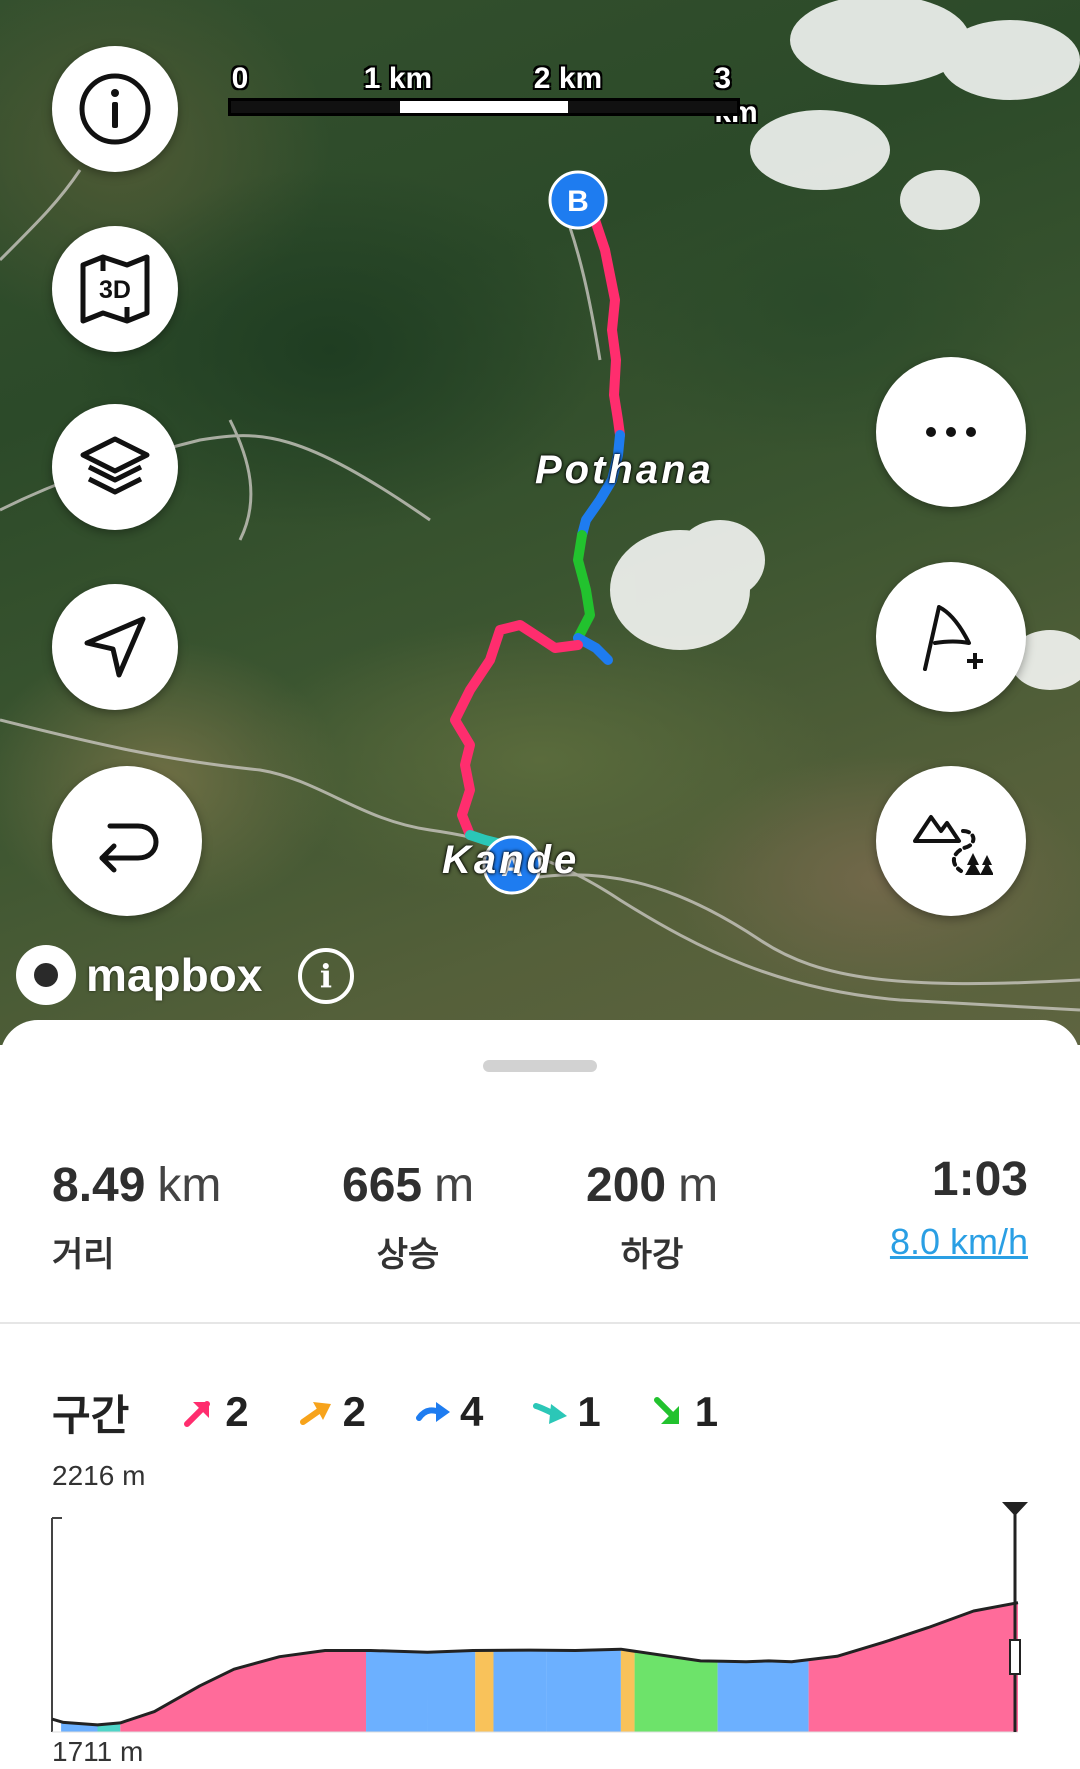 The image size is (1080, 1769). Describe the element at coordinates (91, 1415) in the screenshot. I see `segments-title: 구간` at that location.